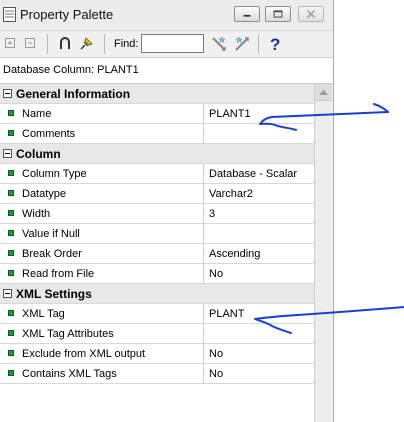  Describe the element at coordinates (329, 320) in the screenshot. I see `annotation-arrow-xmltag` at that location.